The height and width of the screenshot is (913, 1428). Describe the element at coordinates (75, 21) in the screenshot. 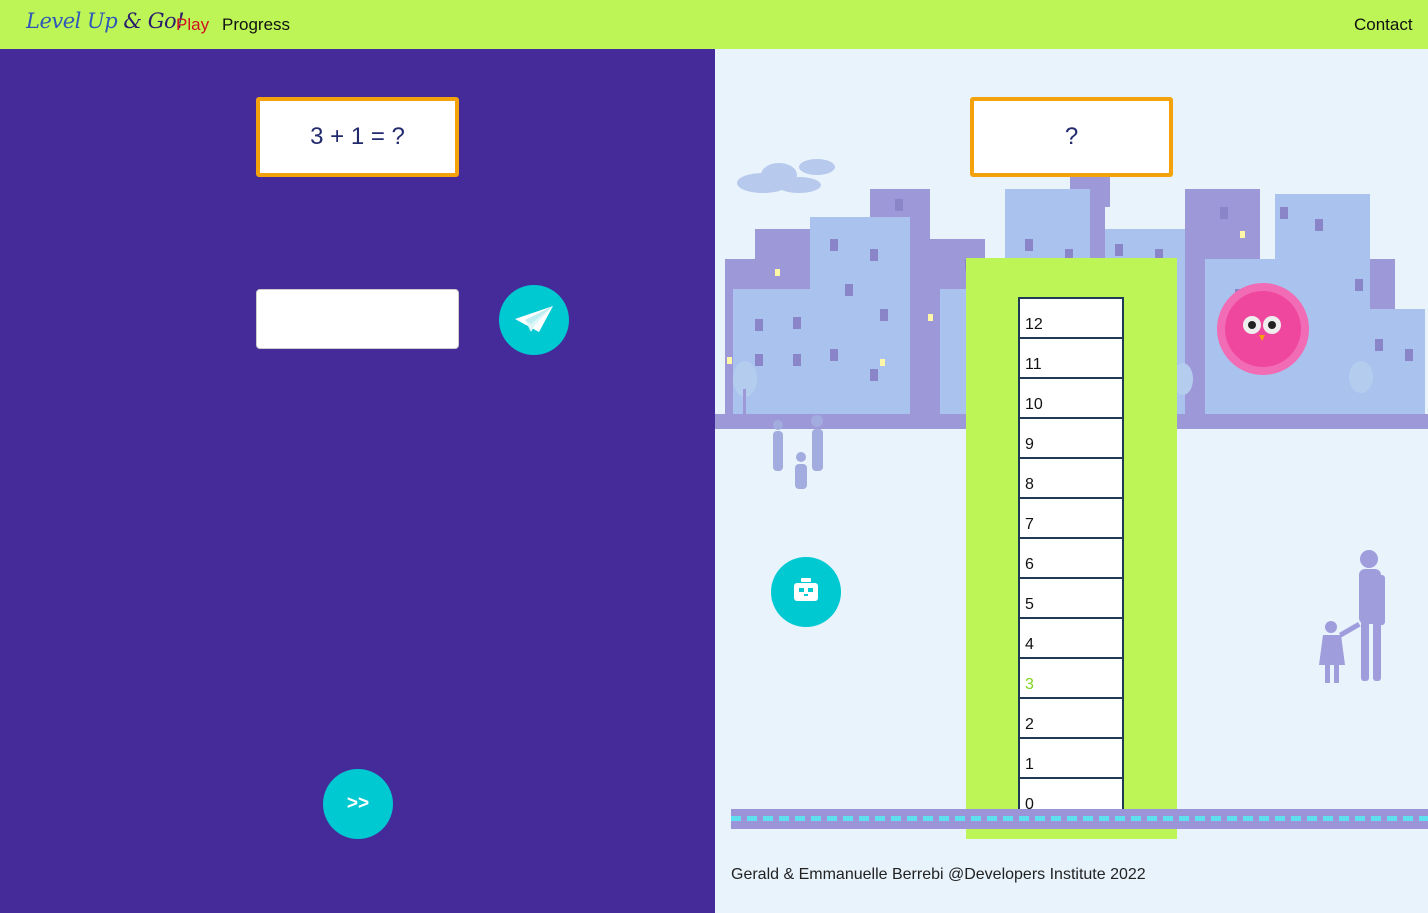

I see `brand-text-part1: Level Up` at that location.